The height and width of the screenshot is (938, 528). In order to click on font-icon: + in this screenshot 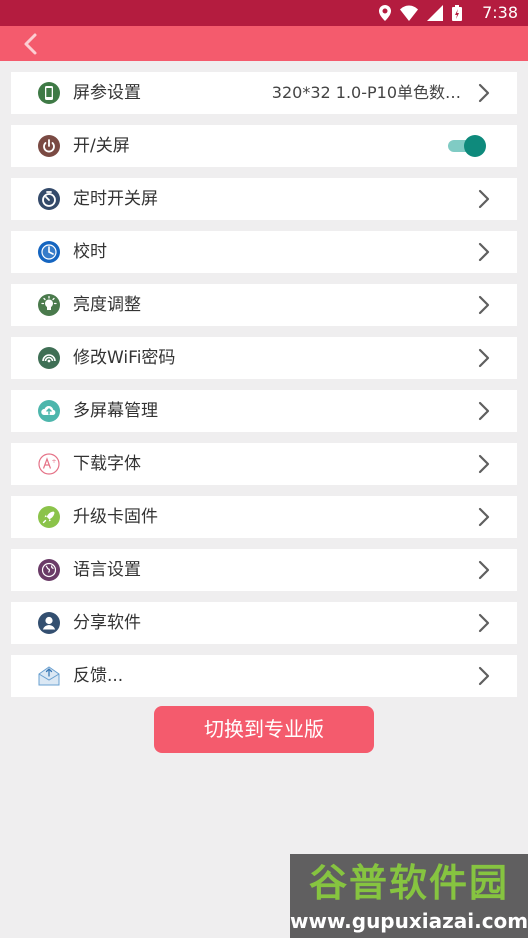, I will do `click(49, 464)`.